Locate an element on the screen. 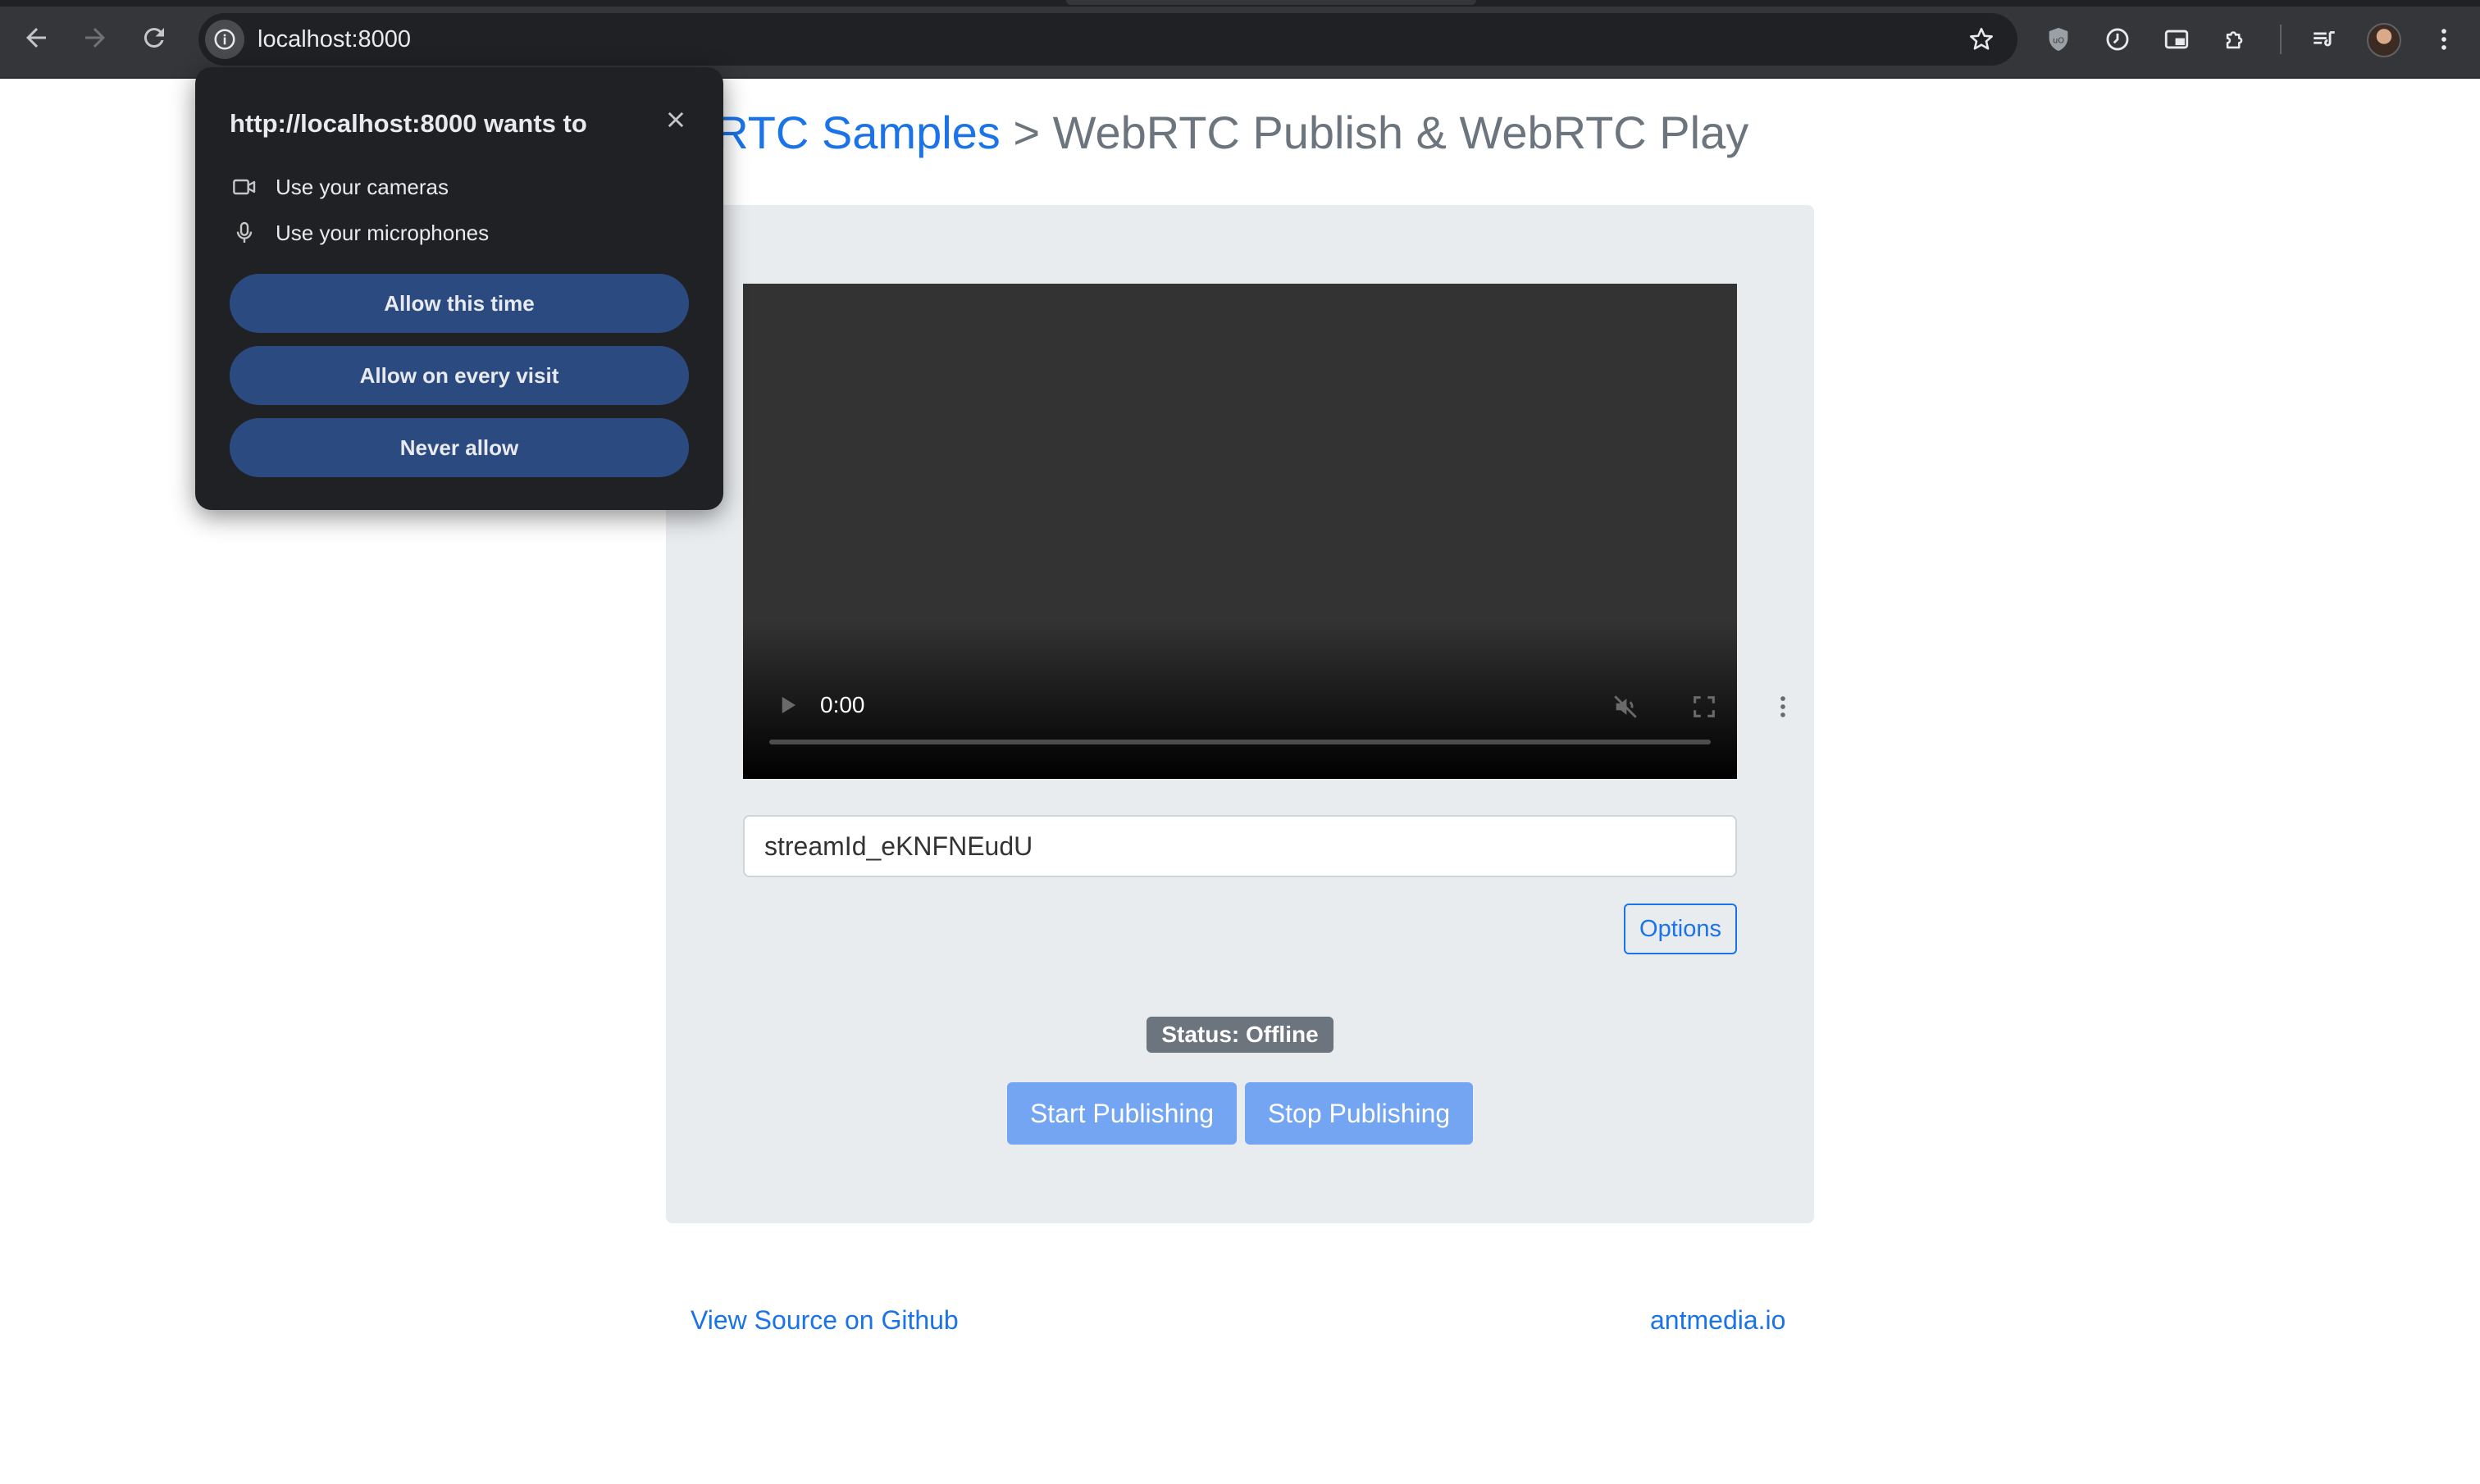 The width and height of the screenshot is (2480, 1484). stream-id-input: streamId_eKNFNEudU is located at coordinates (1240, 846).